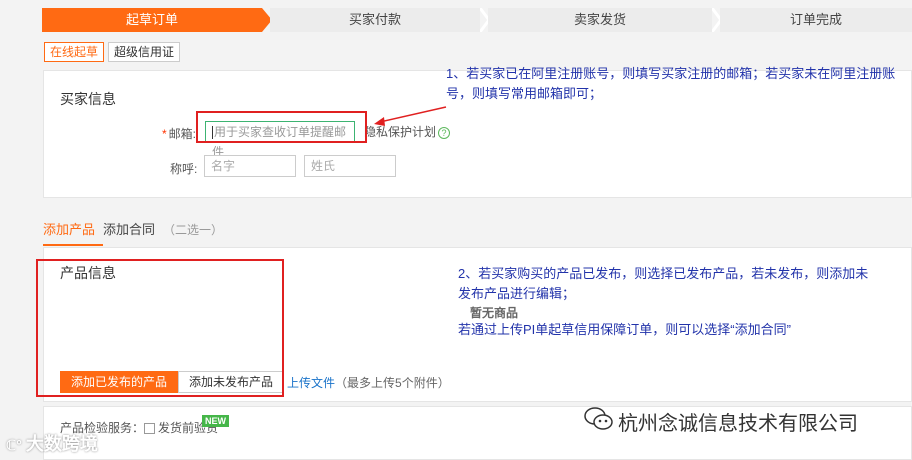 This screenshot has height=460, width=912. What do you see at coordinates (150, 429) in the screenshot?
I see `pre-shipment-checkbox` at bounding box center [150, 429].